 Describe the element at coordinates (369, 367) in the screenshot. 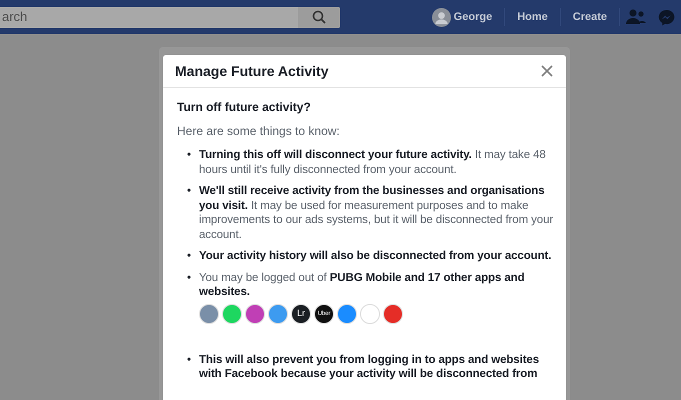

I see `info-text: This will also prevent you from logging in to apps and websites with Facebook because your activity will be disconnected from` at that location.